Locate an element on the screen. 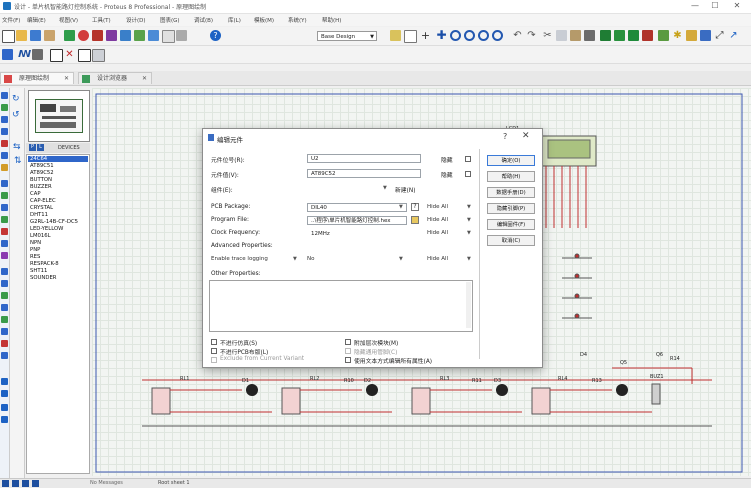  menu-design: 设计(D) is located at coordinates (136, 20).